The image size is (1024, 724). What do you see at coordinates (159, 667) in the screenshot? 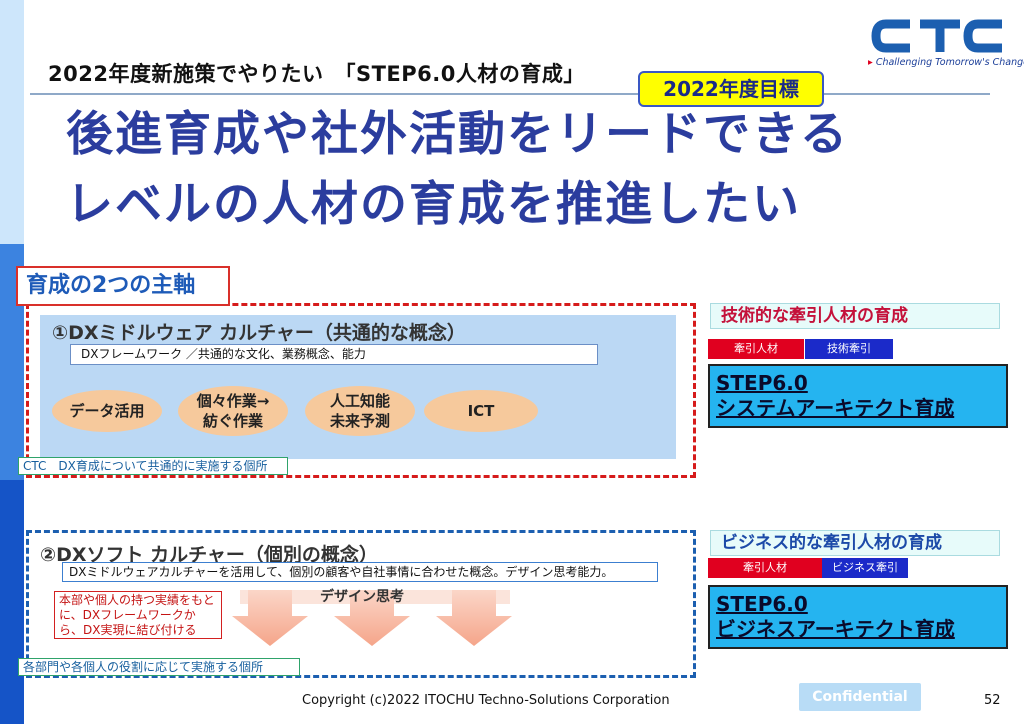
I see `dx-soft-footer: 各部門や各個人の役割に応じて実施する個所` at bounding box center [159, 667].